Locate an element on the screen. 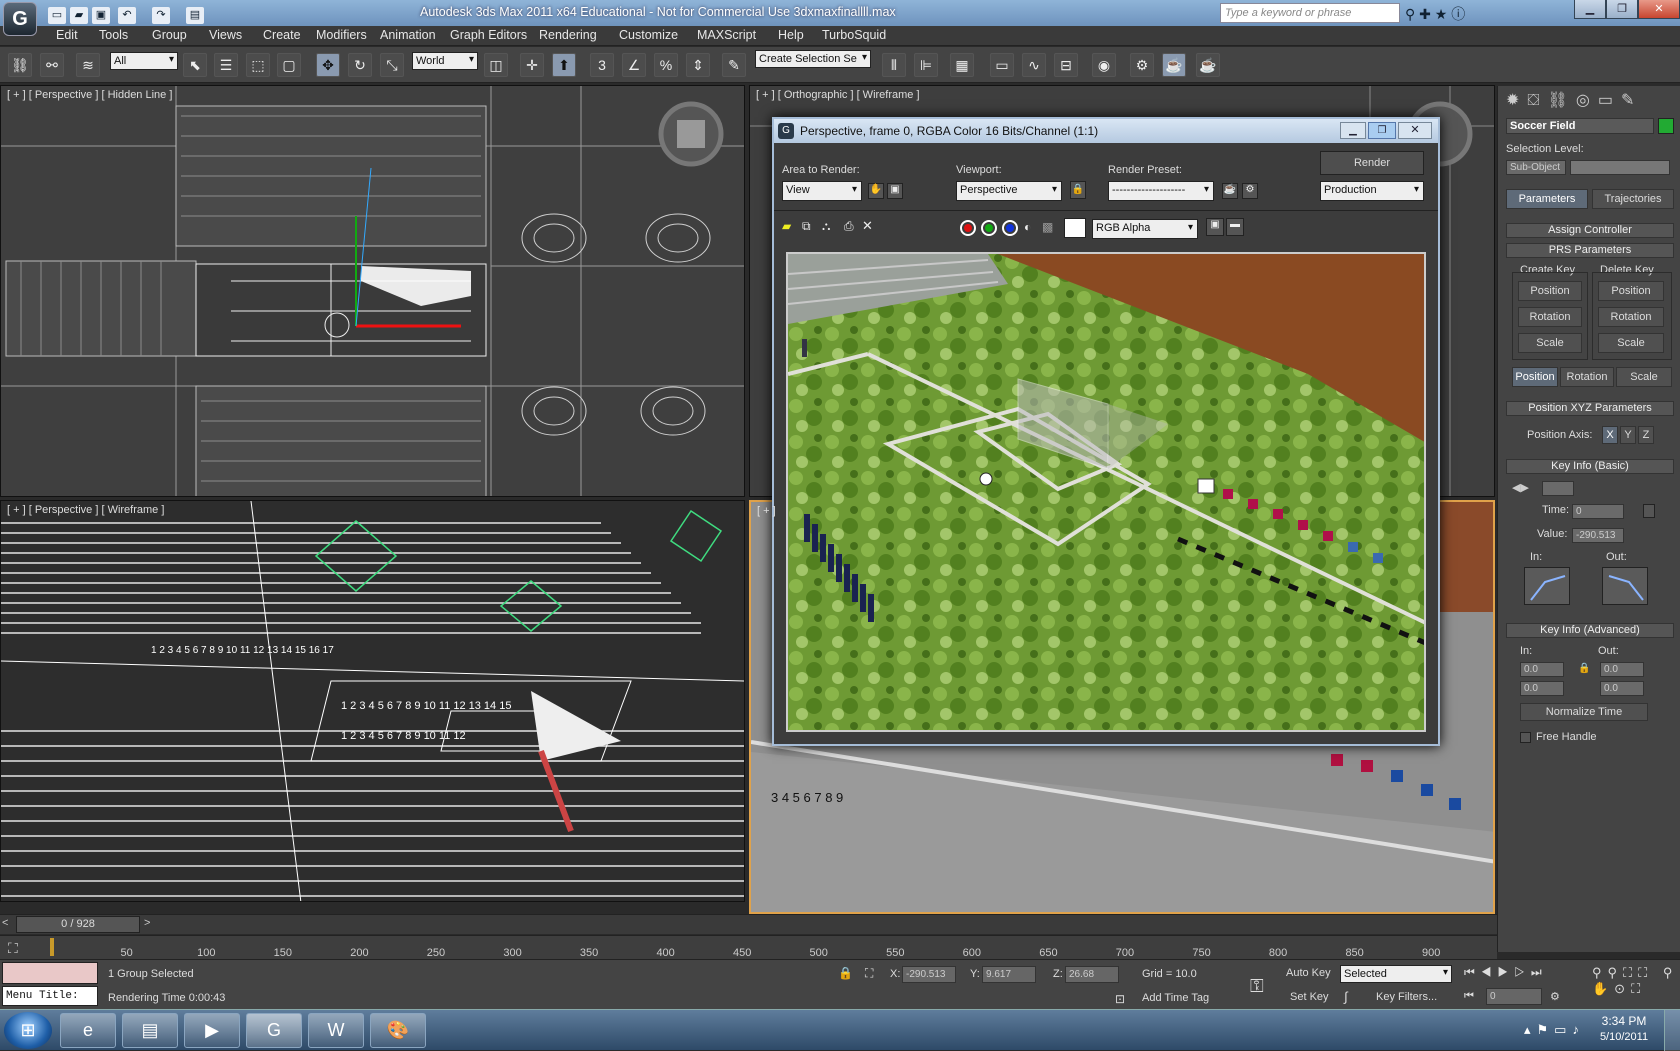 The image size is (1680, 1051). key-info-advanced-rollout: Key Info (Advanced) is located at coordinates (1590, 630).